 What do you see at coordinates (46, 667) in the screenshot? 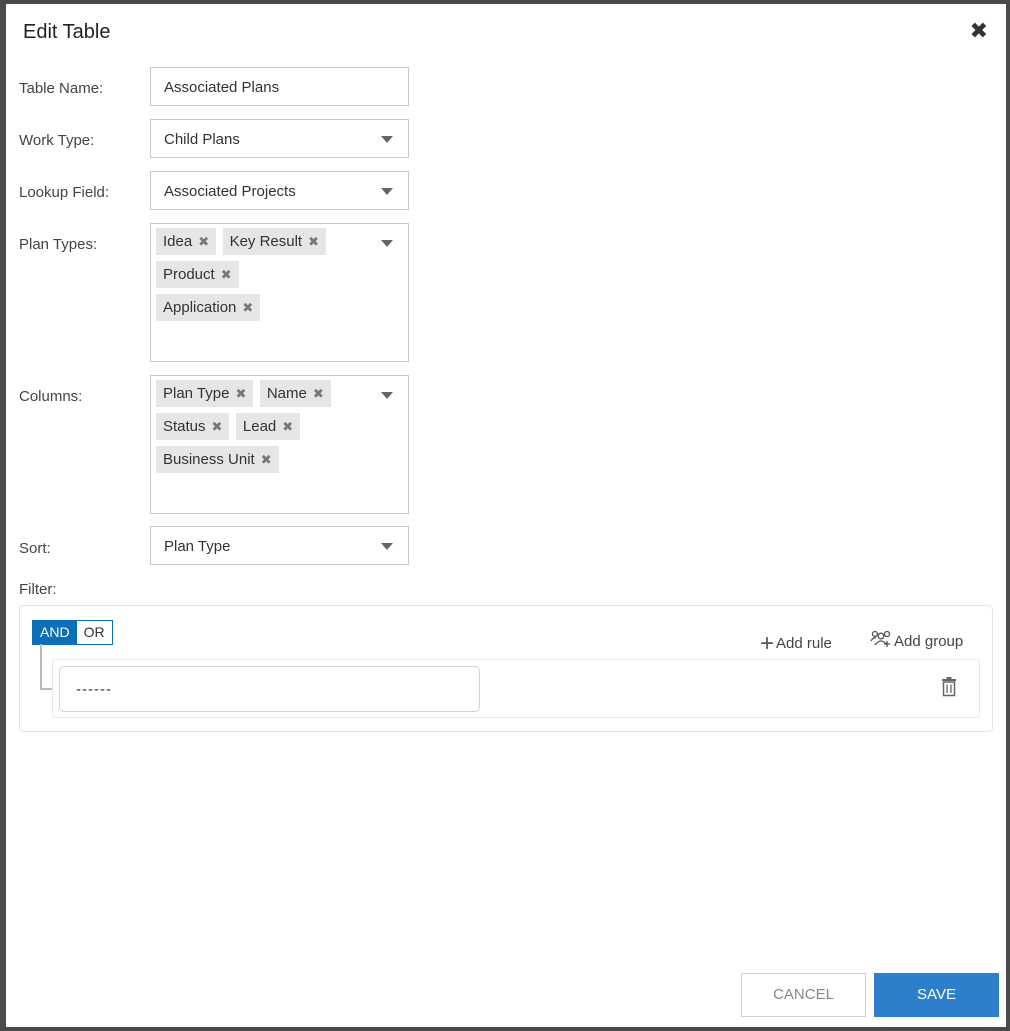
I see `rule-connector` at bounding box center [46, 667].